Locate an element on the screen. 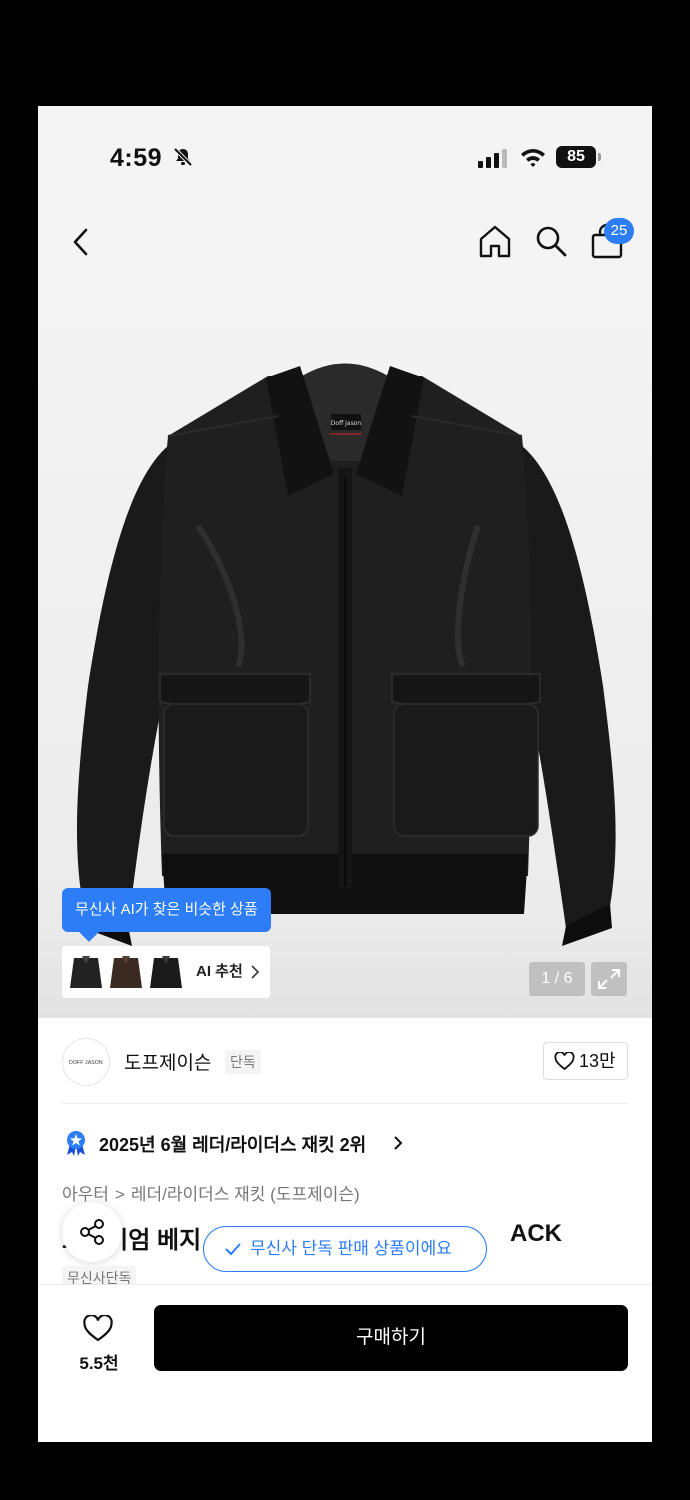 This screenshot has width=690, height=1500. ai-recommend-label: AI 추천 is located at coordinates (219, 971).